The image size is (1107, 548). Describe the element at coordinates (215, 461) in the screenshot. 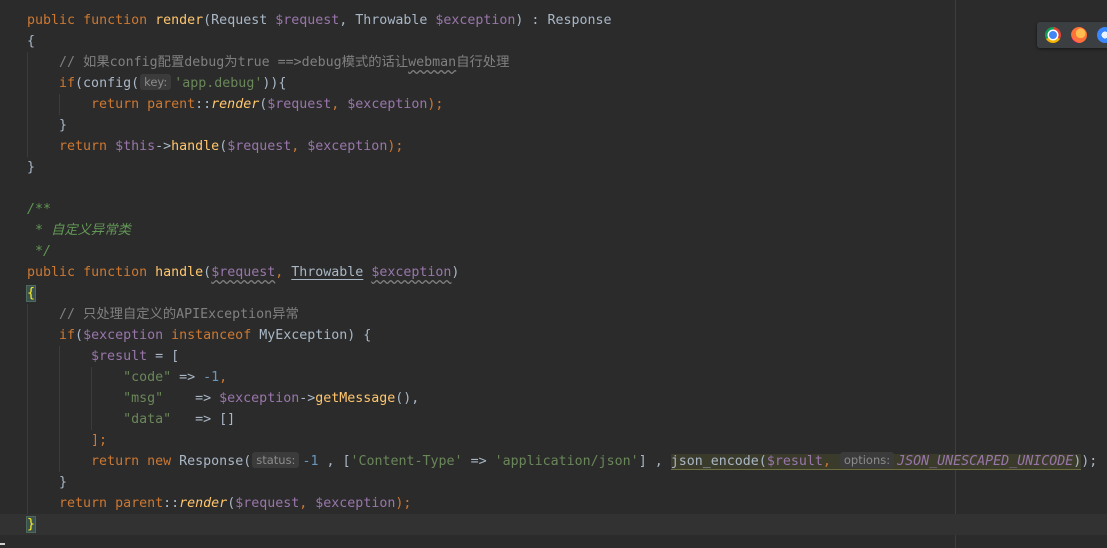

I see `class-name: Response(` at that location.